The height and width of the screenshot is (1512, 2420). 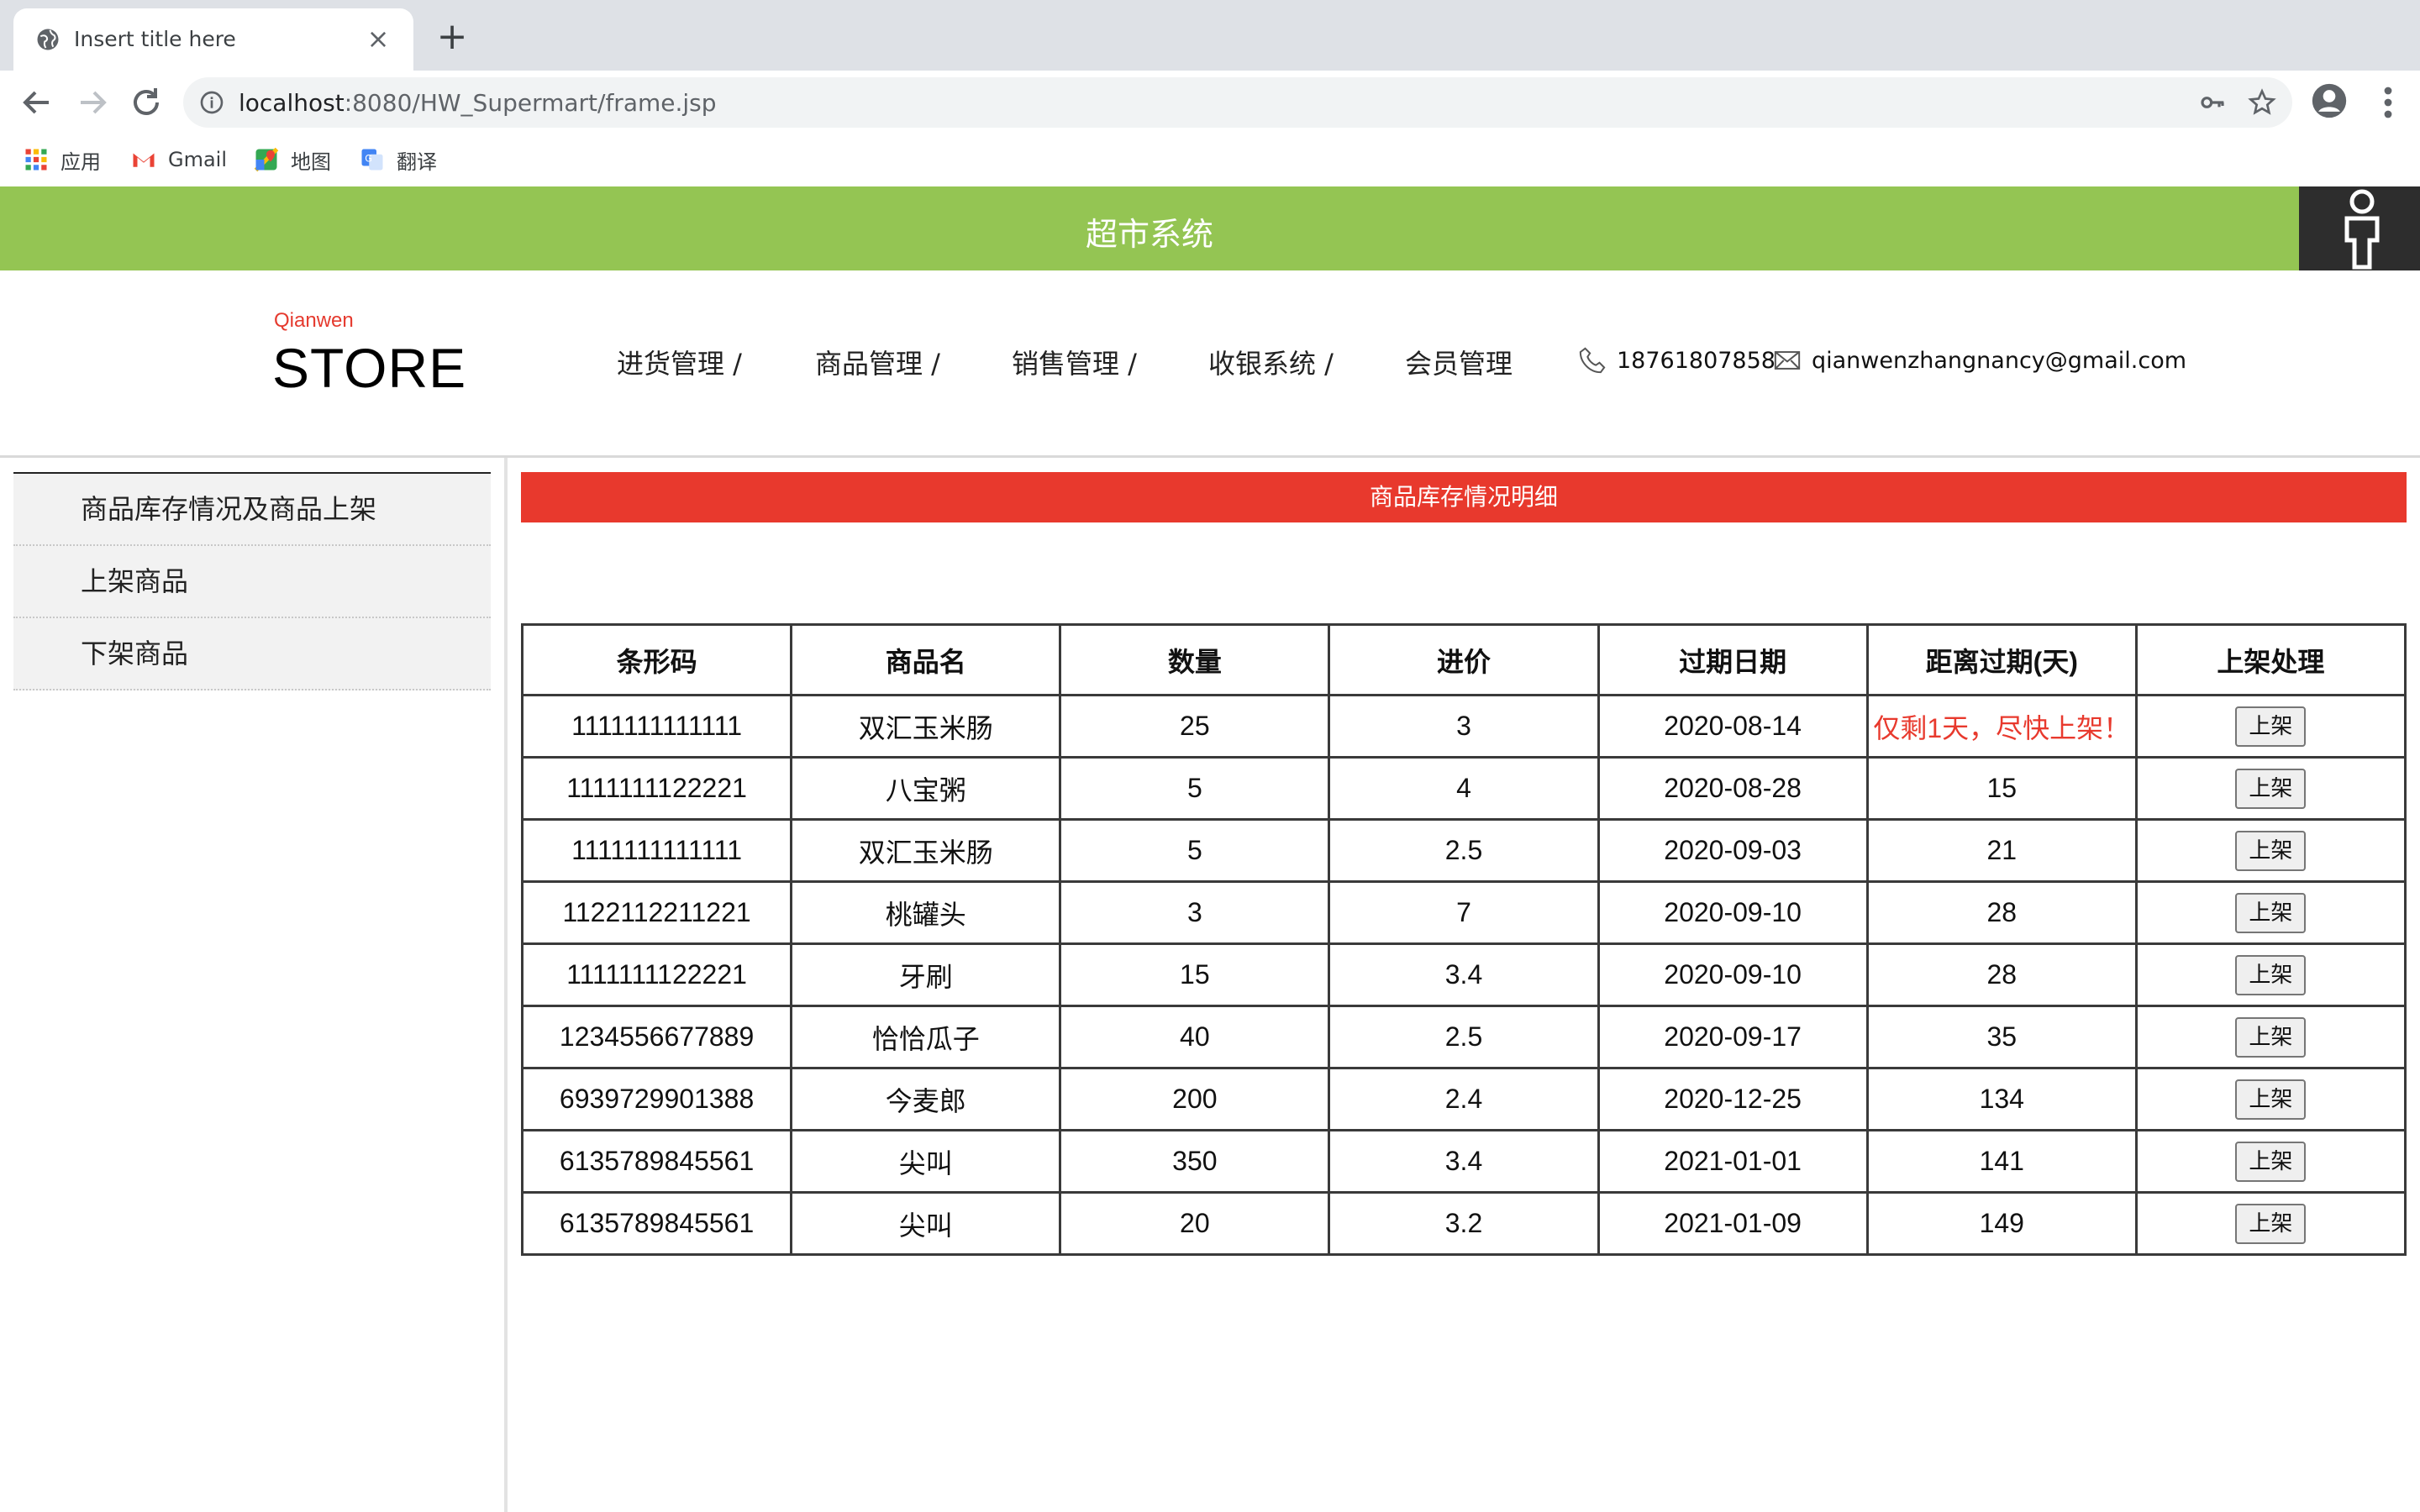 I want to click on translate-icon: G, so click(x=372, y=160).